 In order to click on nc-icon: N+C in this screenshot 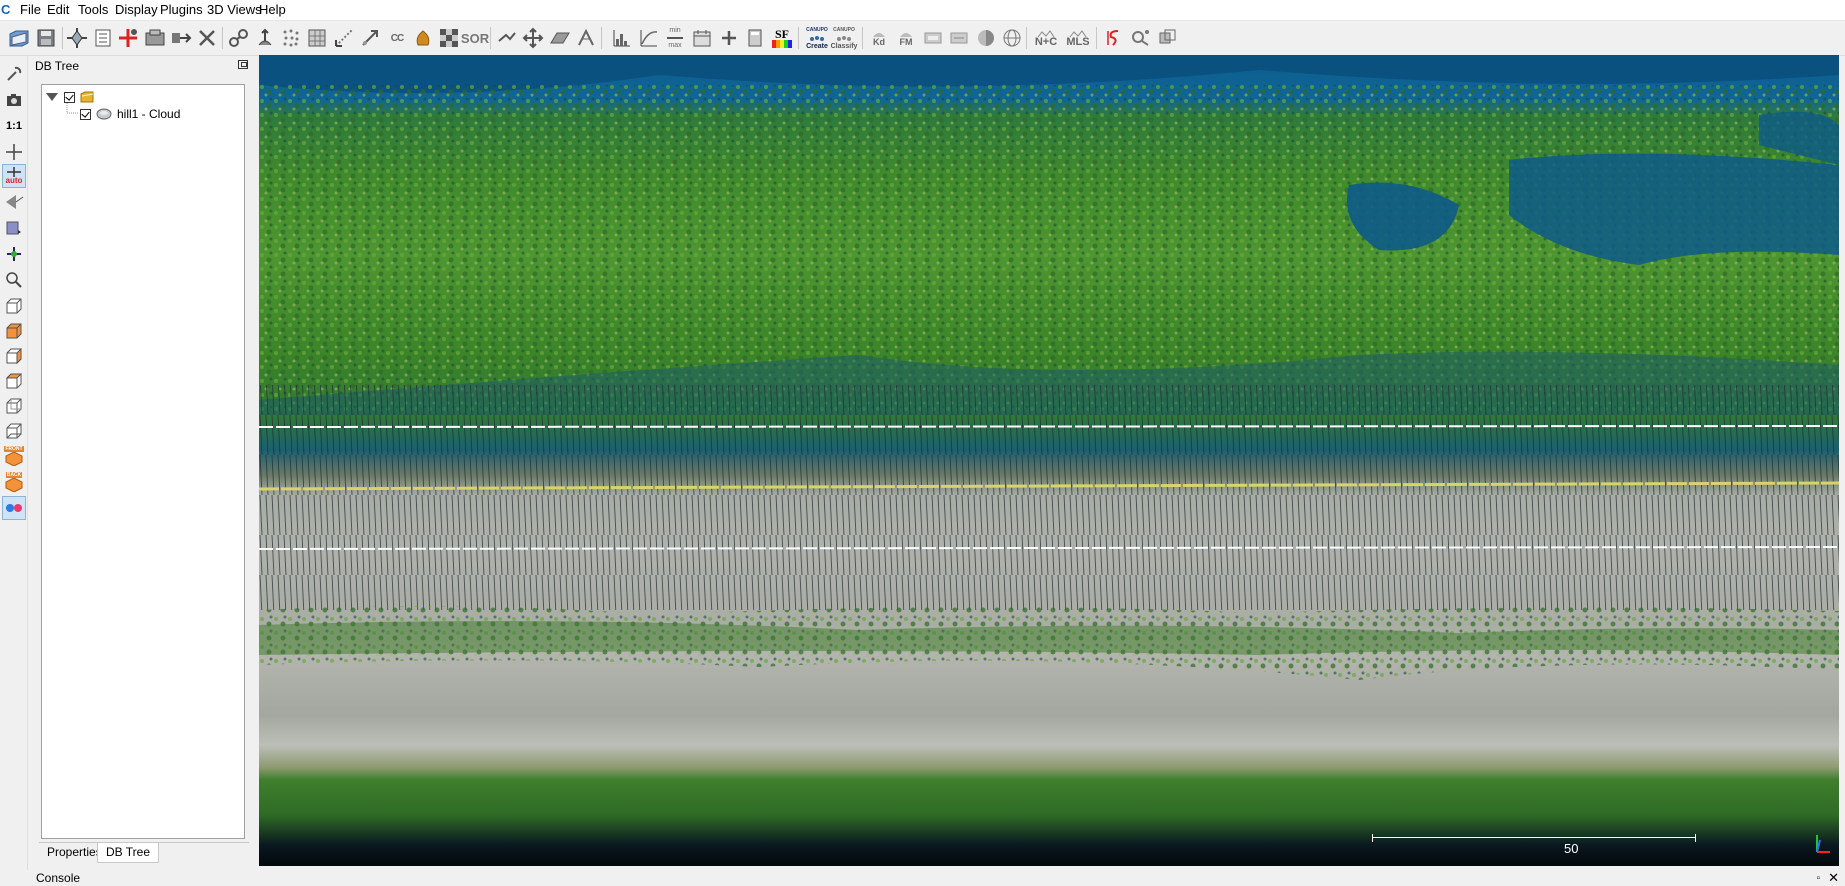, I will do `click(1046, 38)`.